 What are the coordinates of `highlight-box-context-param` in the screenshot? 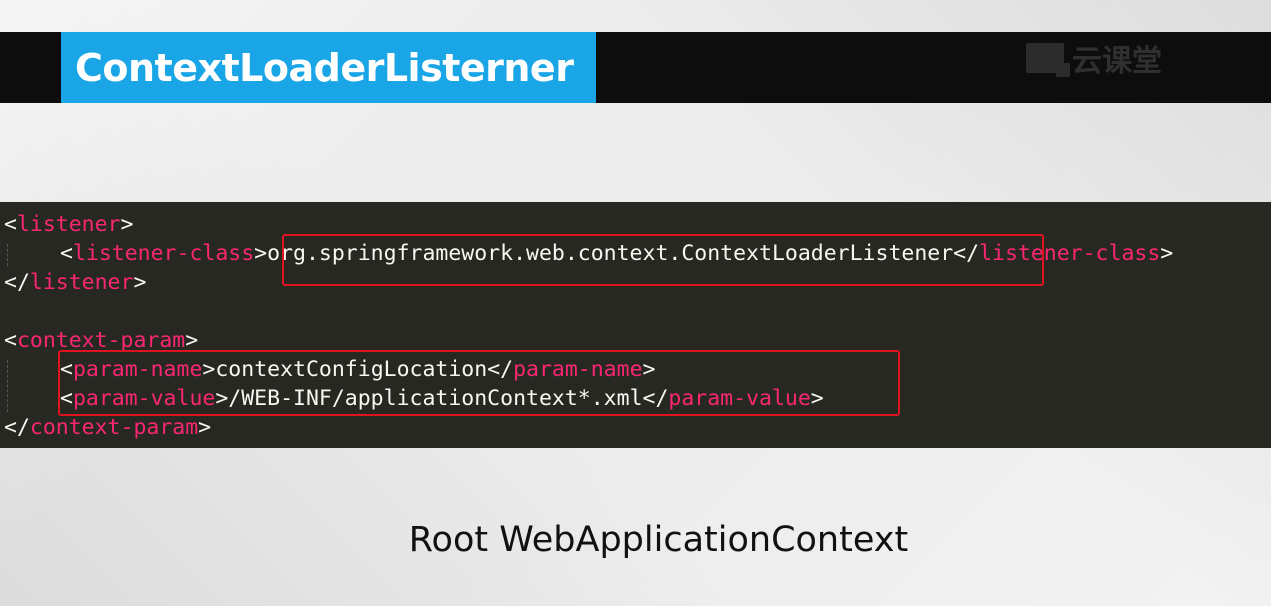 It's located at (479, 383).